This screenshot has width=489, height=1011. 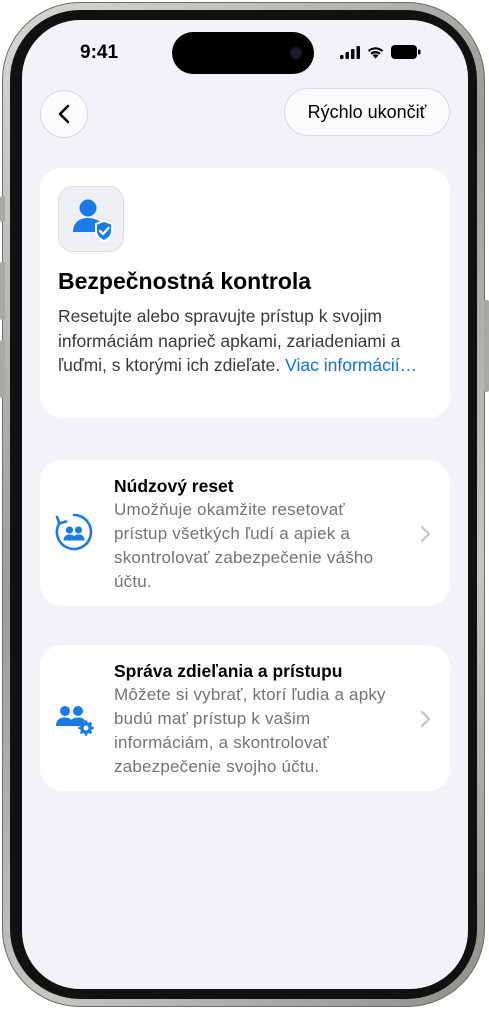 I want to click on safety-check-app-icon, so click(x=91, y=219).